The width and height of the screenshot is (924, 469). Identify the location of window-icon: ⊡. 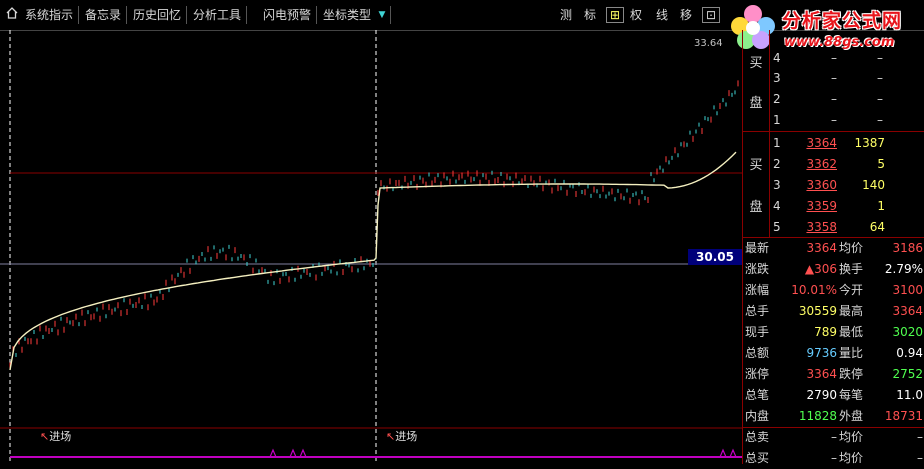
(711, 15).